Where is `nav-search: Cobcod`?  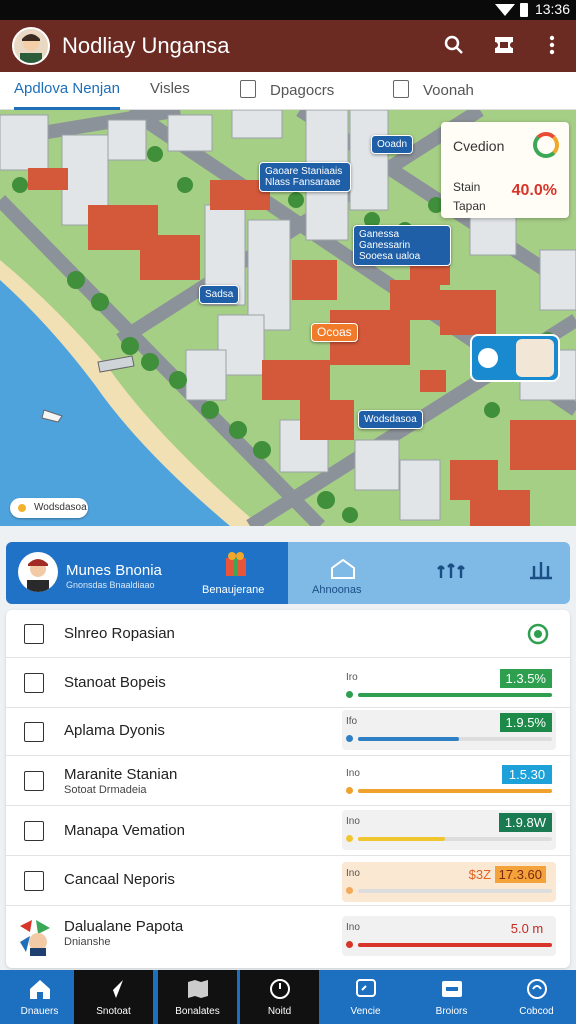 nav-search: Cobcod is located at coordinates (536, 997).